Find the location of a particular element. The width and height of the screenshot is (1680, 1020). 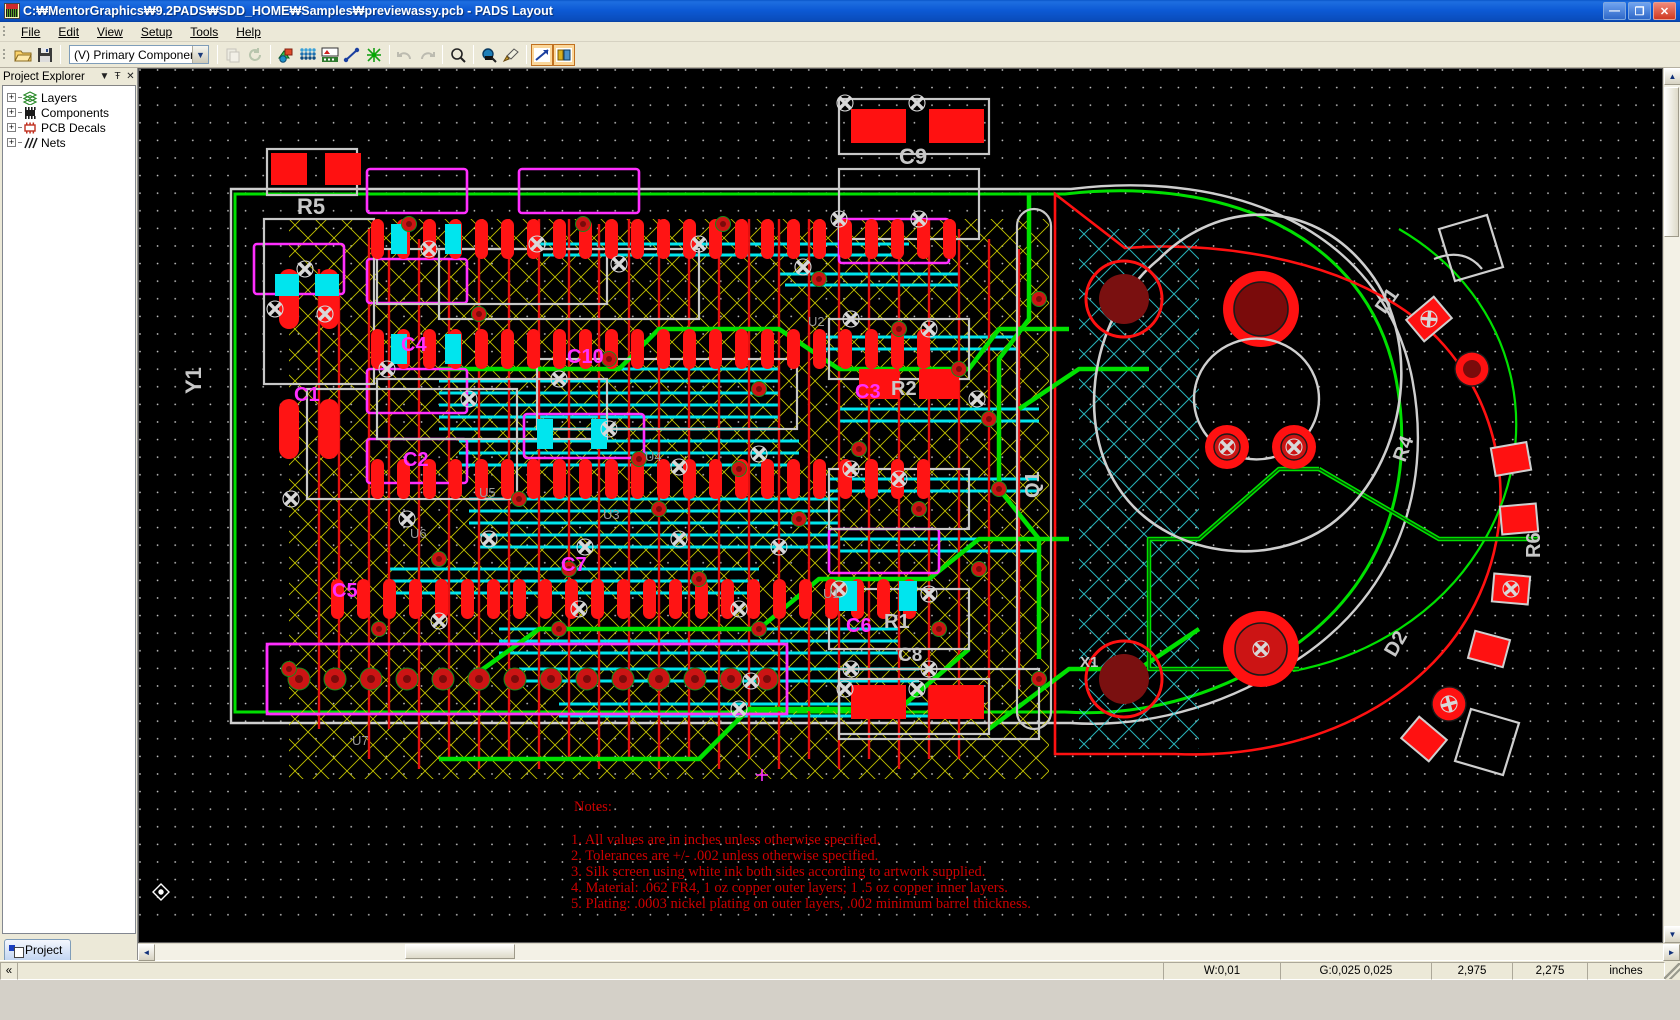

svg-text: Y1 is located at coordinates (193, 380).